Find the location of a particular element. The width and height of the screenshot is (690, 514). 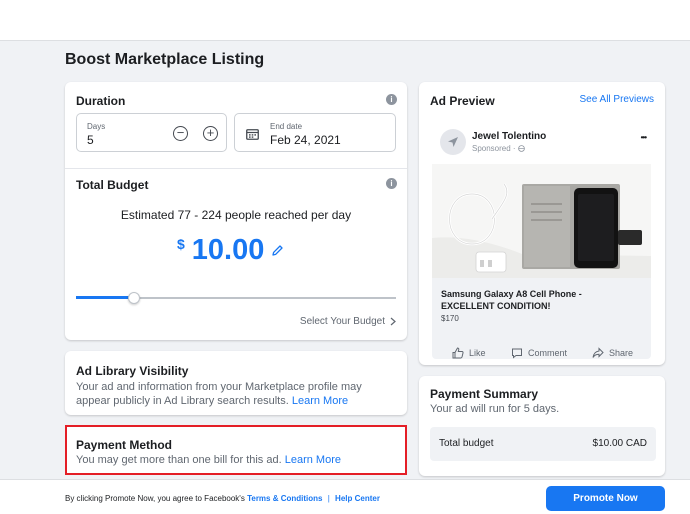

sponsored-row: Sponsored · is located at coordinates (498, 148).